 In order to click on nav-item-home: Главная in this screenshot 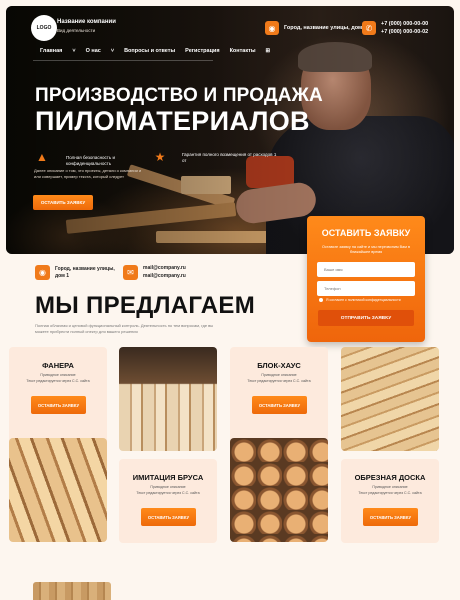, I will do `click(51, 51)`.